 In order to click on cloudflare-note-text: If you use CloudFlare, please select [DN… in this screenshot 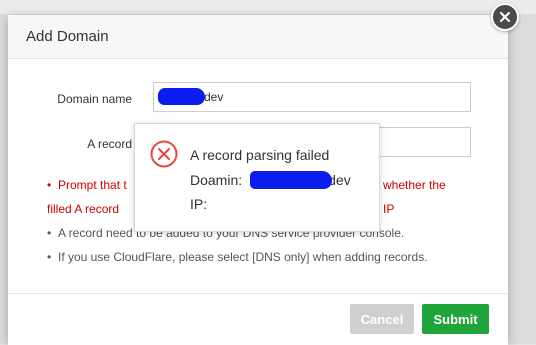, I will do `click(243, 257)`.